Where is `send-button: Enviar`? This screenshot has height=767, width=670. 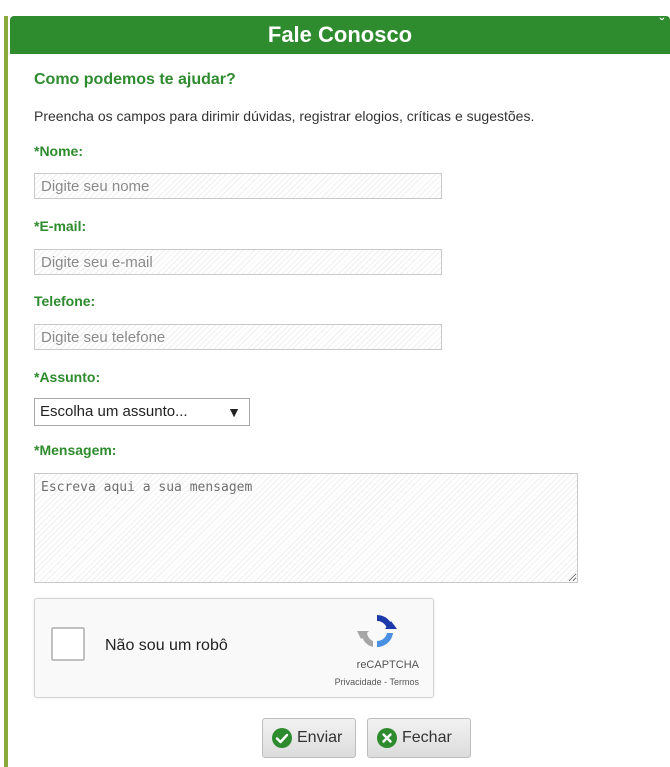
send-button: Enviar is located at coordinates (309, 738).